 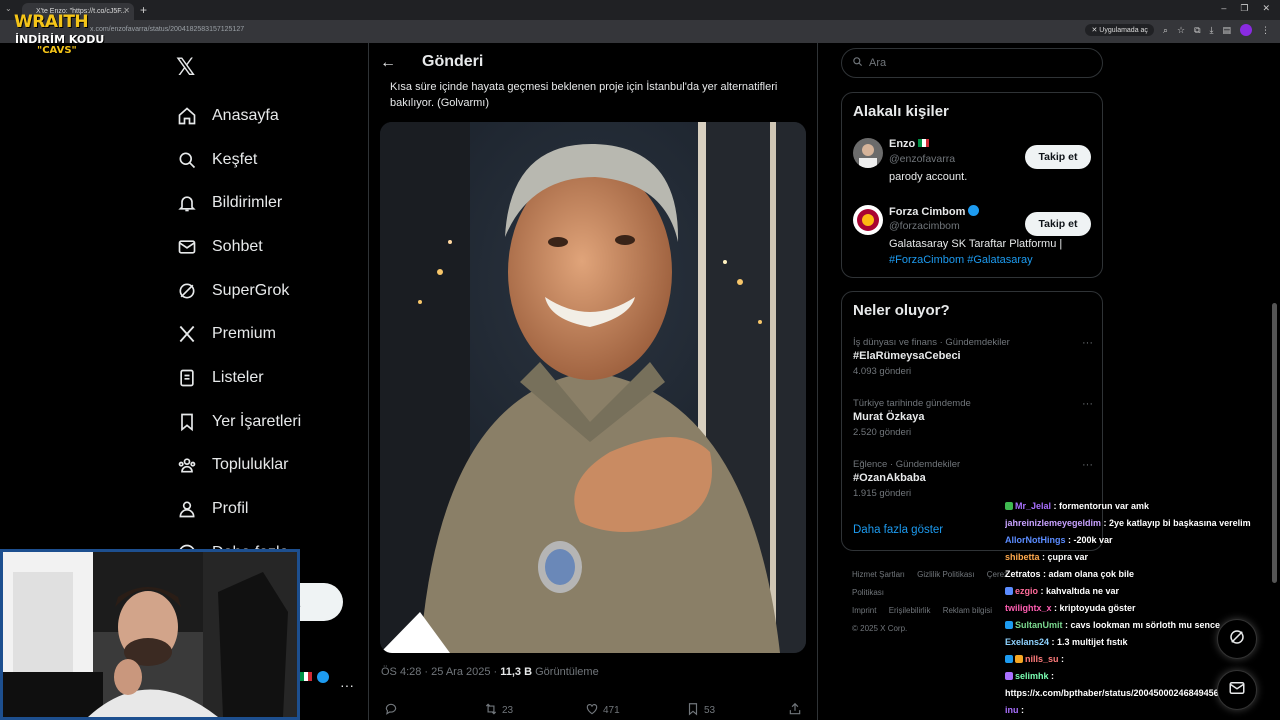 I want to click on share-button, so click(x=795, y=710).